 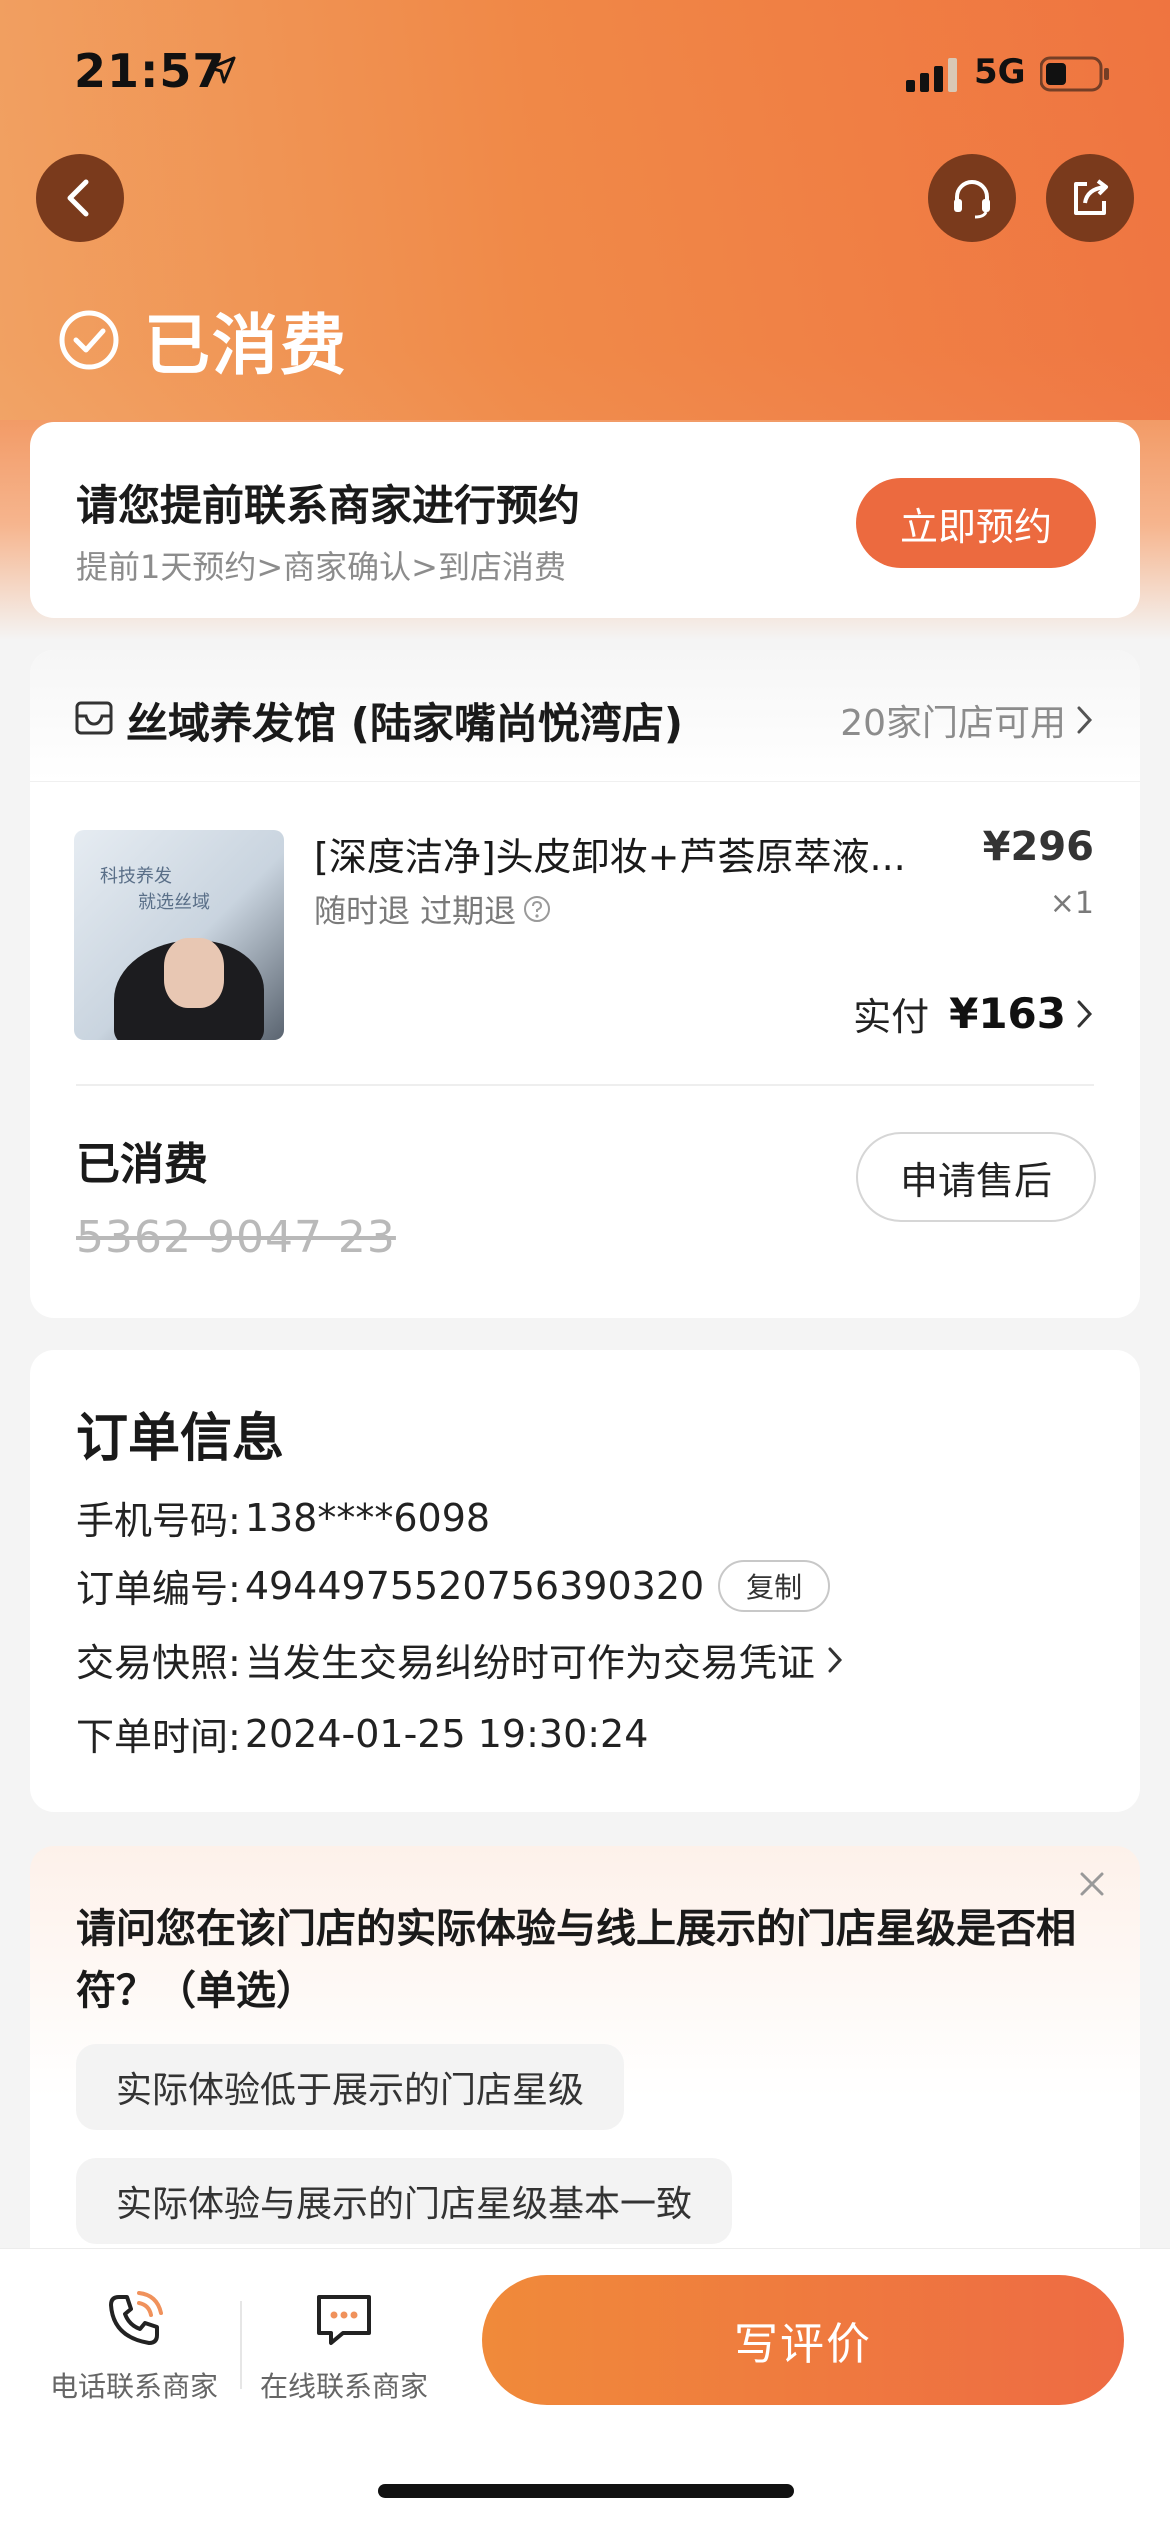 What do you see at coordinates (446, 1733) in the screenshot?
I see `order-time-value: 2024-01-25 19:30:24` at bounding box center [446, 1733].